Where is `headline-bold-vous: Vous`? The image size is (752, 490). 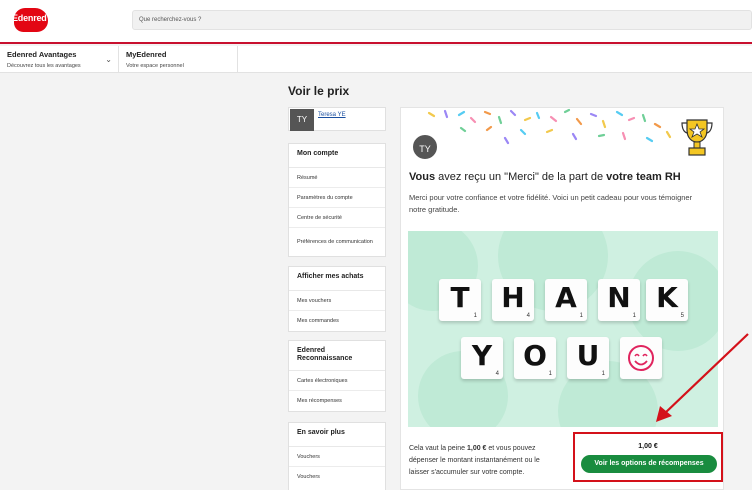
headline-bold-vous: Vous is located at coordinates (422, 177).